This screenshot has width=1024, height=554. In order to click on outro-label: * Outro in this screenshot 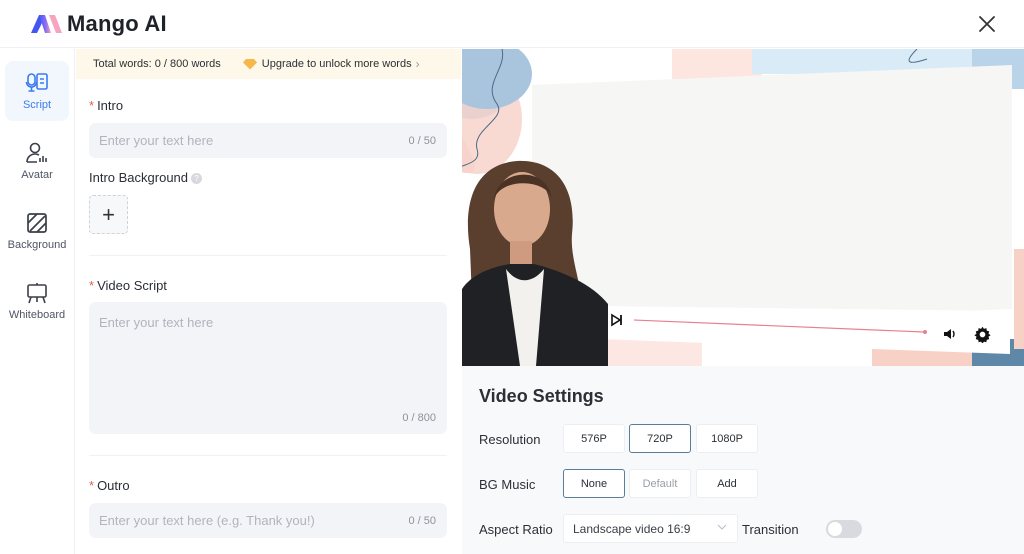, I will do `click(109, 485)`.